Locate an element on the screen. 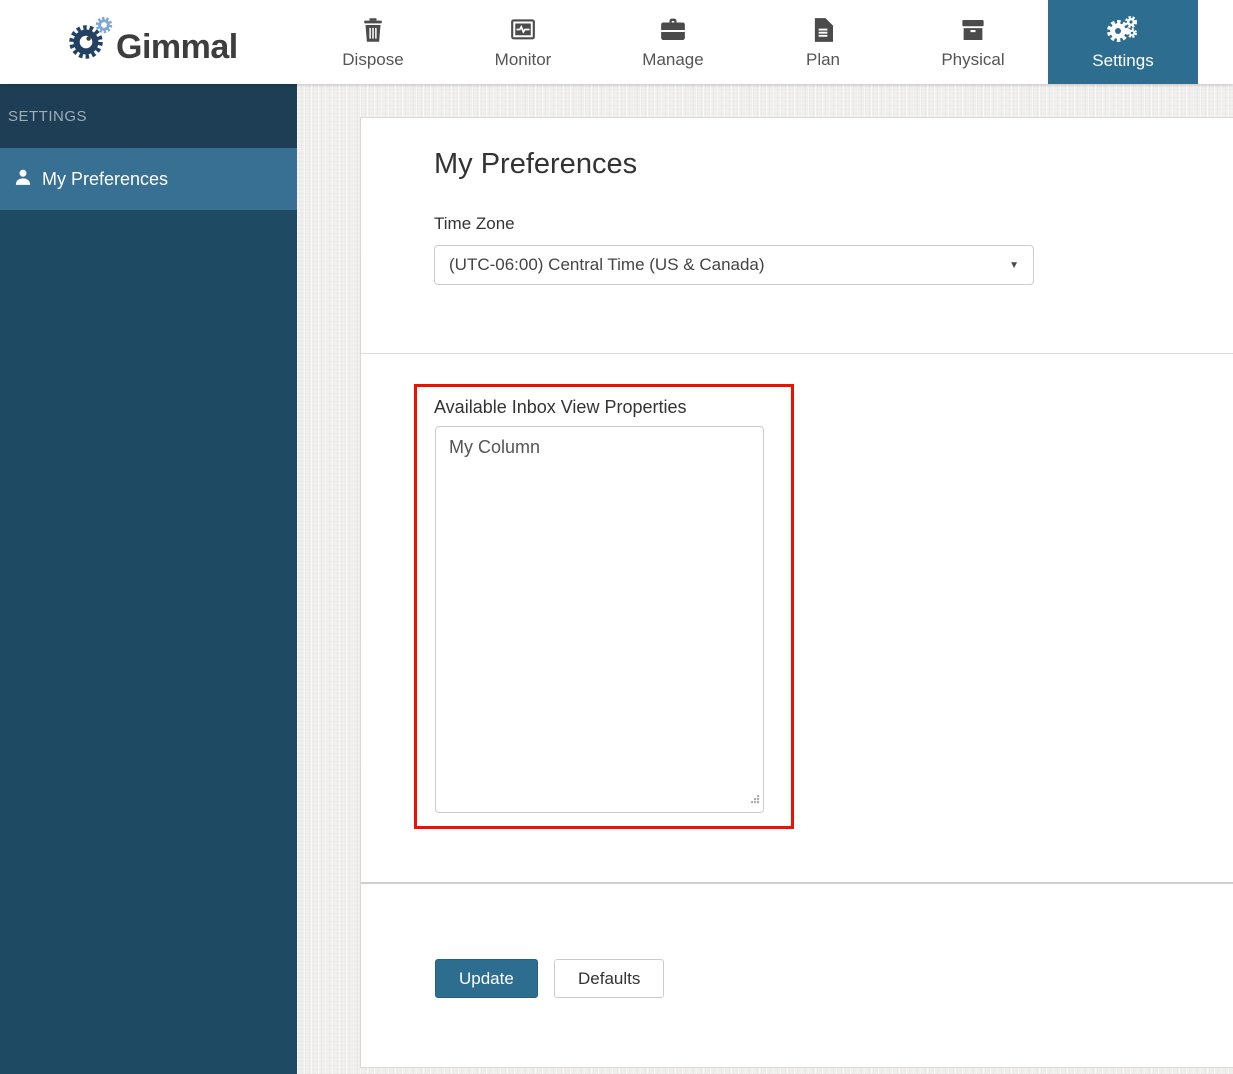 This screenshot has height=1074, width=1233. monitor-pulse-icon is located at coordinates (523, 30).